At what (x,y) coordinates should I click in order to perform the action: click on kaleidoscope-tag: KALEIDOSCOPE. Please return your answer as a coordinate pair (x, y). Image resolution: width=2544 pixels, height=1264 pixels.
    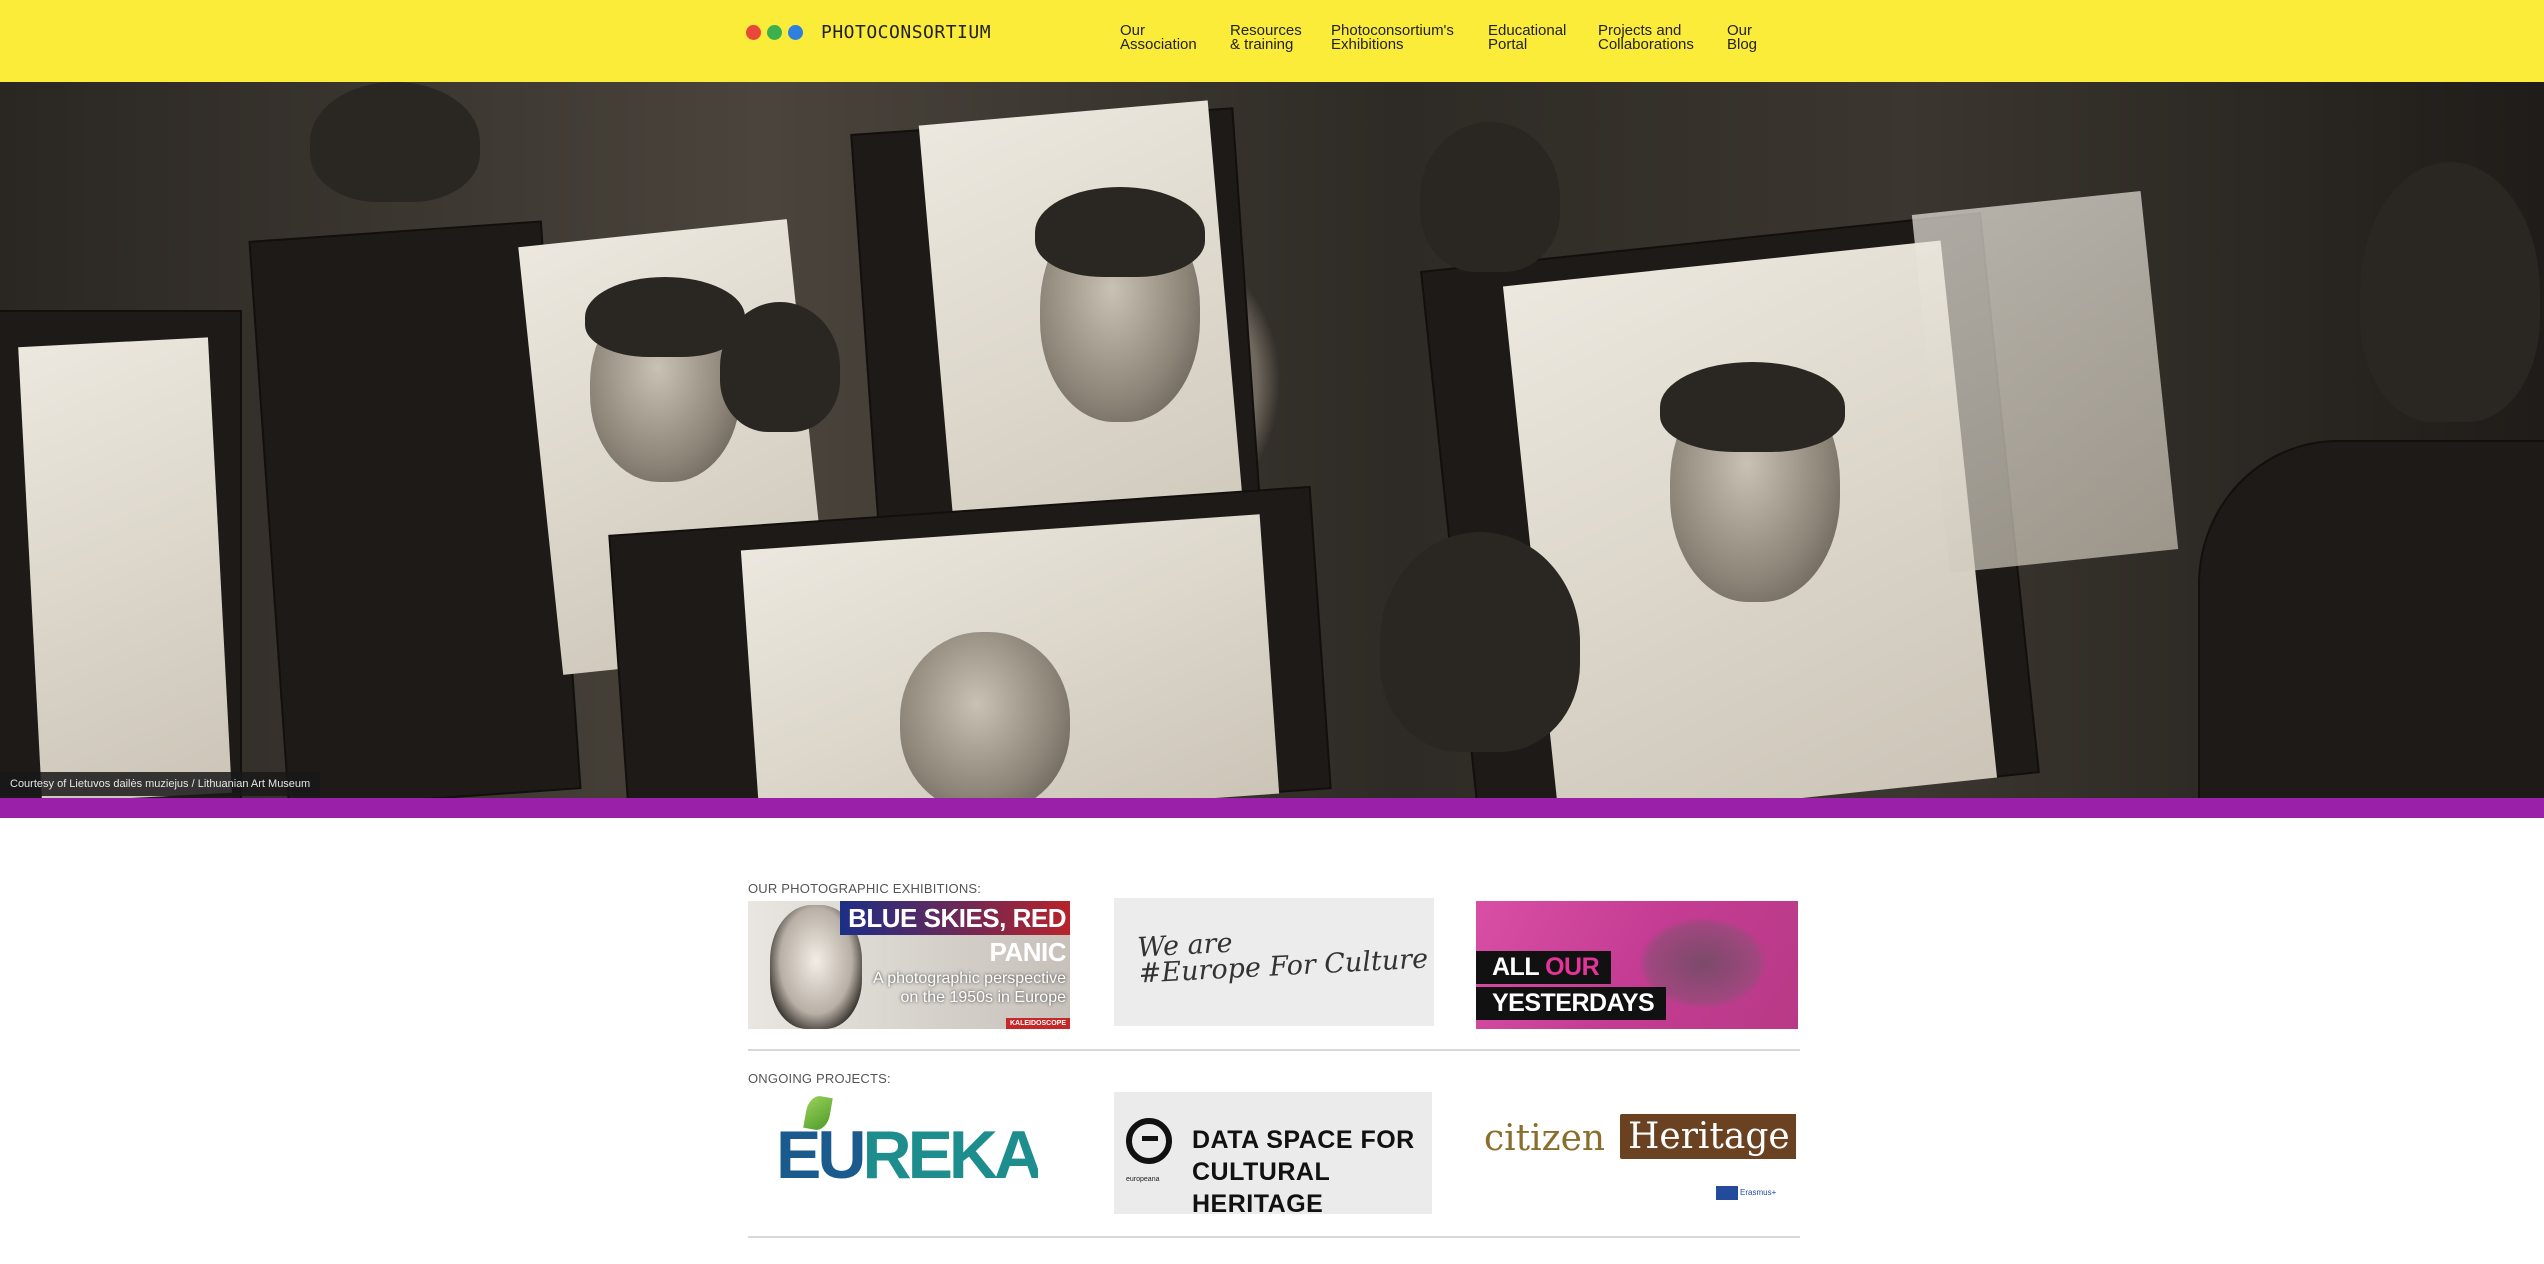
    Looking at the image, I should click on (1037, 1023).